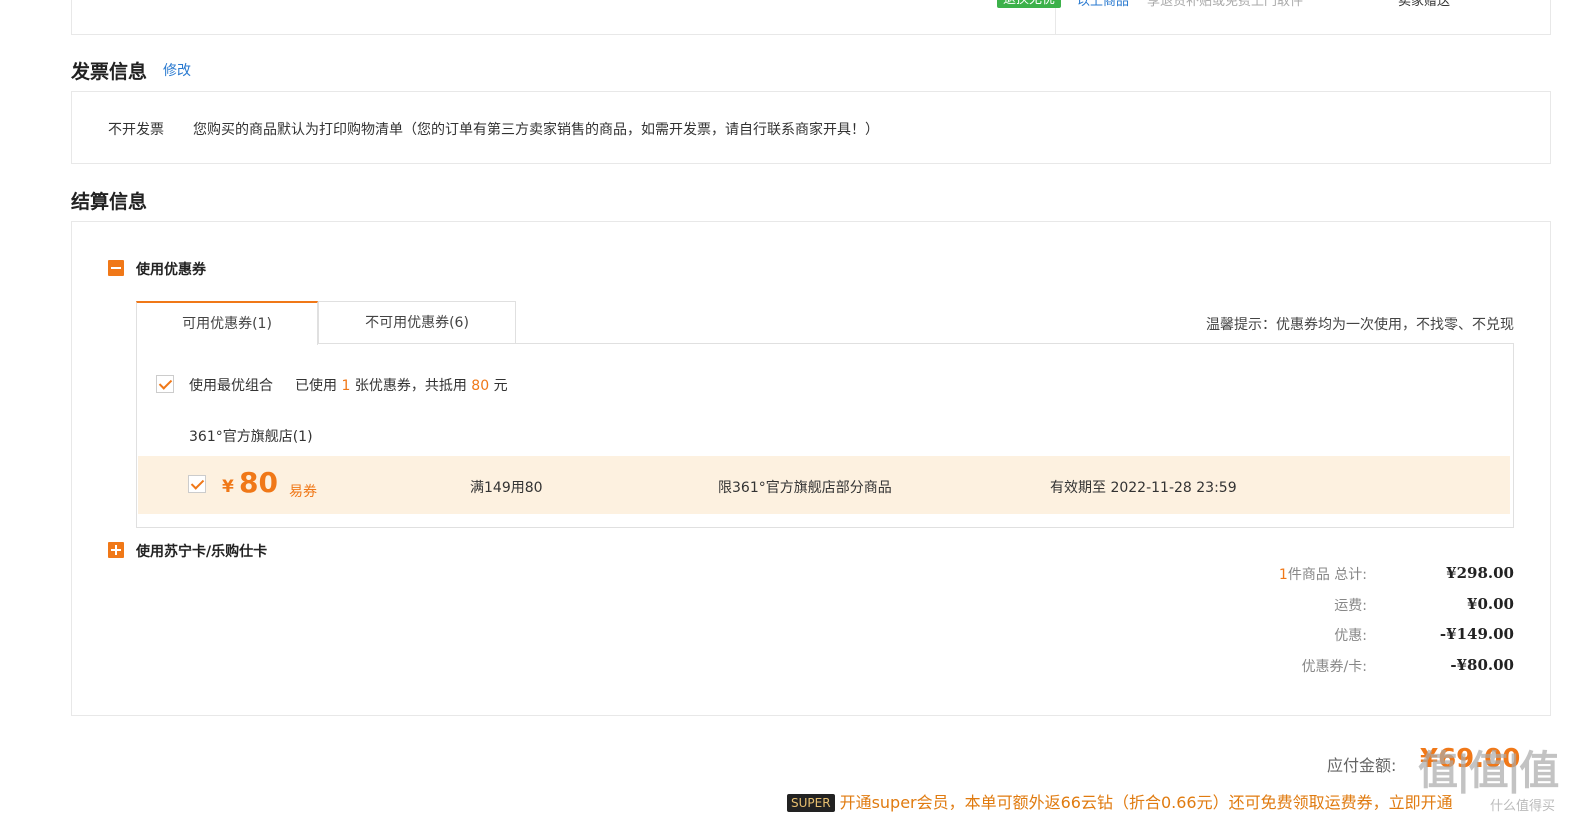  What do you see at coordinates (1103, 4) in the screenshot?
I see `items-link: 以上商品` at bounding box center [1103, 4].